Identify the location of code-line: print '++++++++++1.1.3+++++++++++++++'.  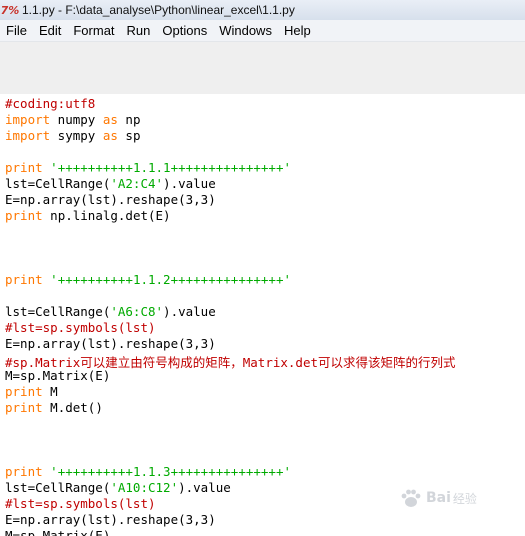
(148, 472).